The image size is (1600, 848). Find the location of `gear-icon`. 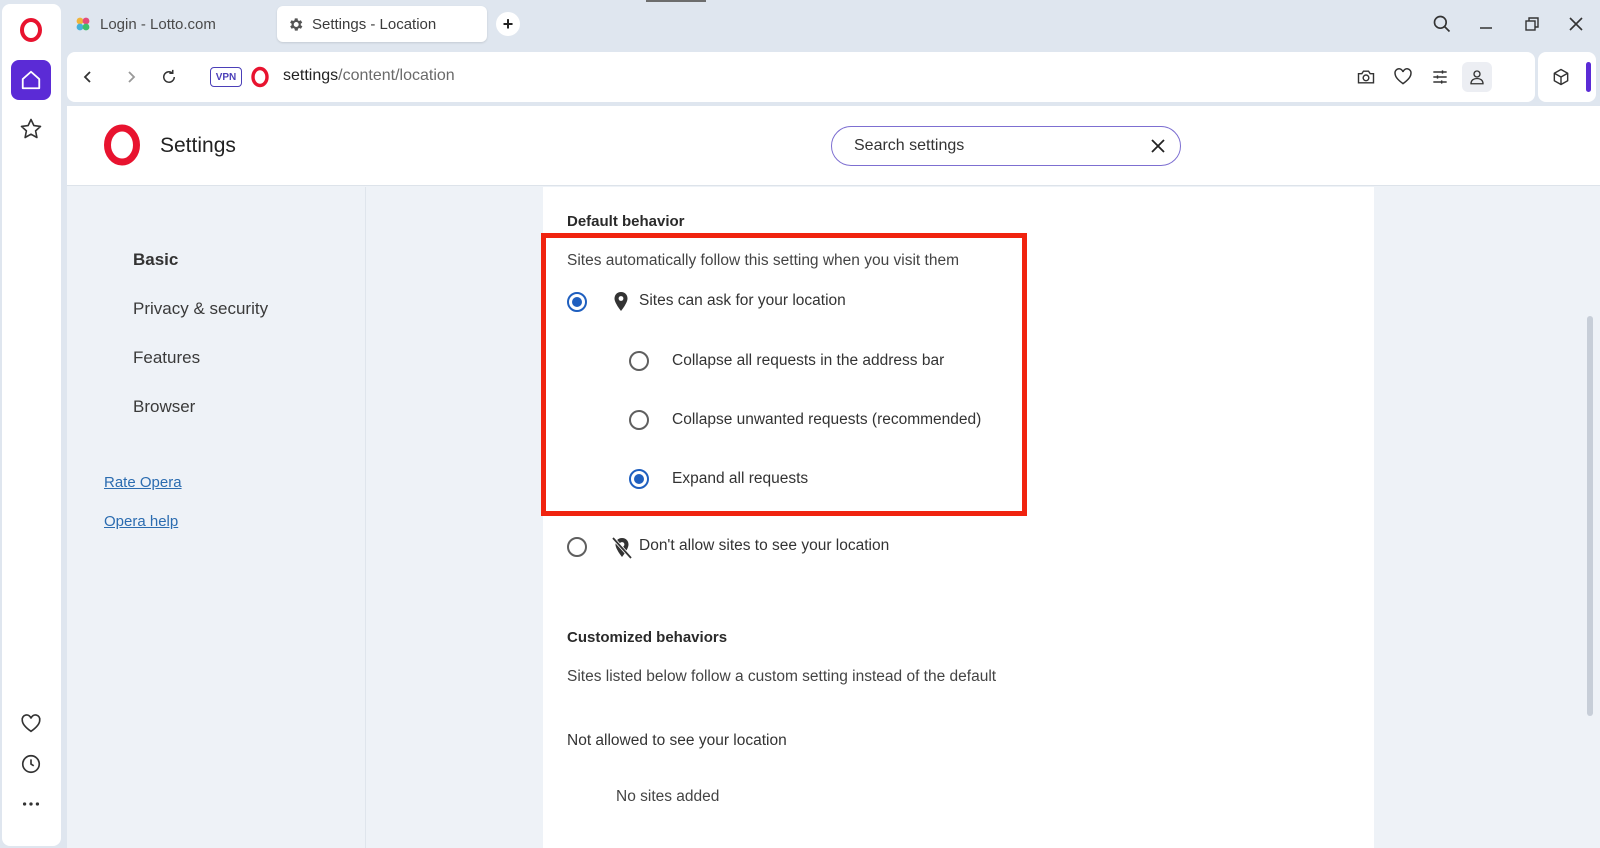

gear-icon is located at coordinates (296, 24).